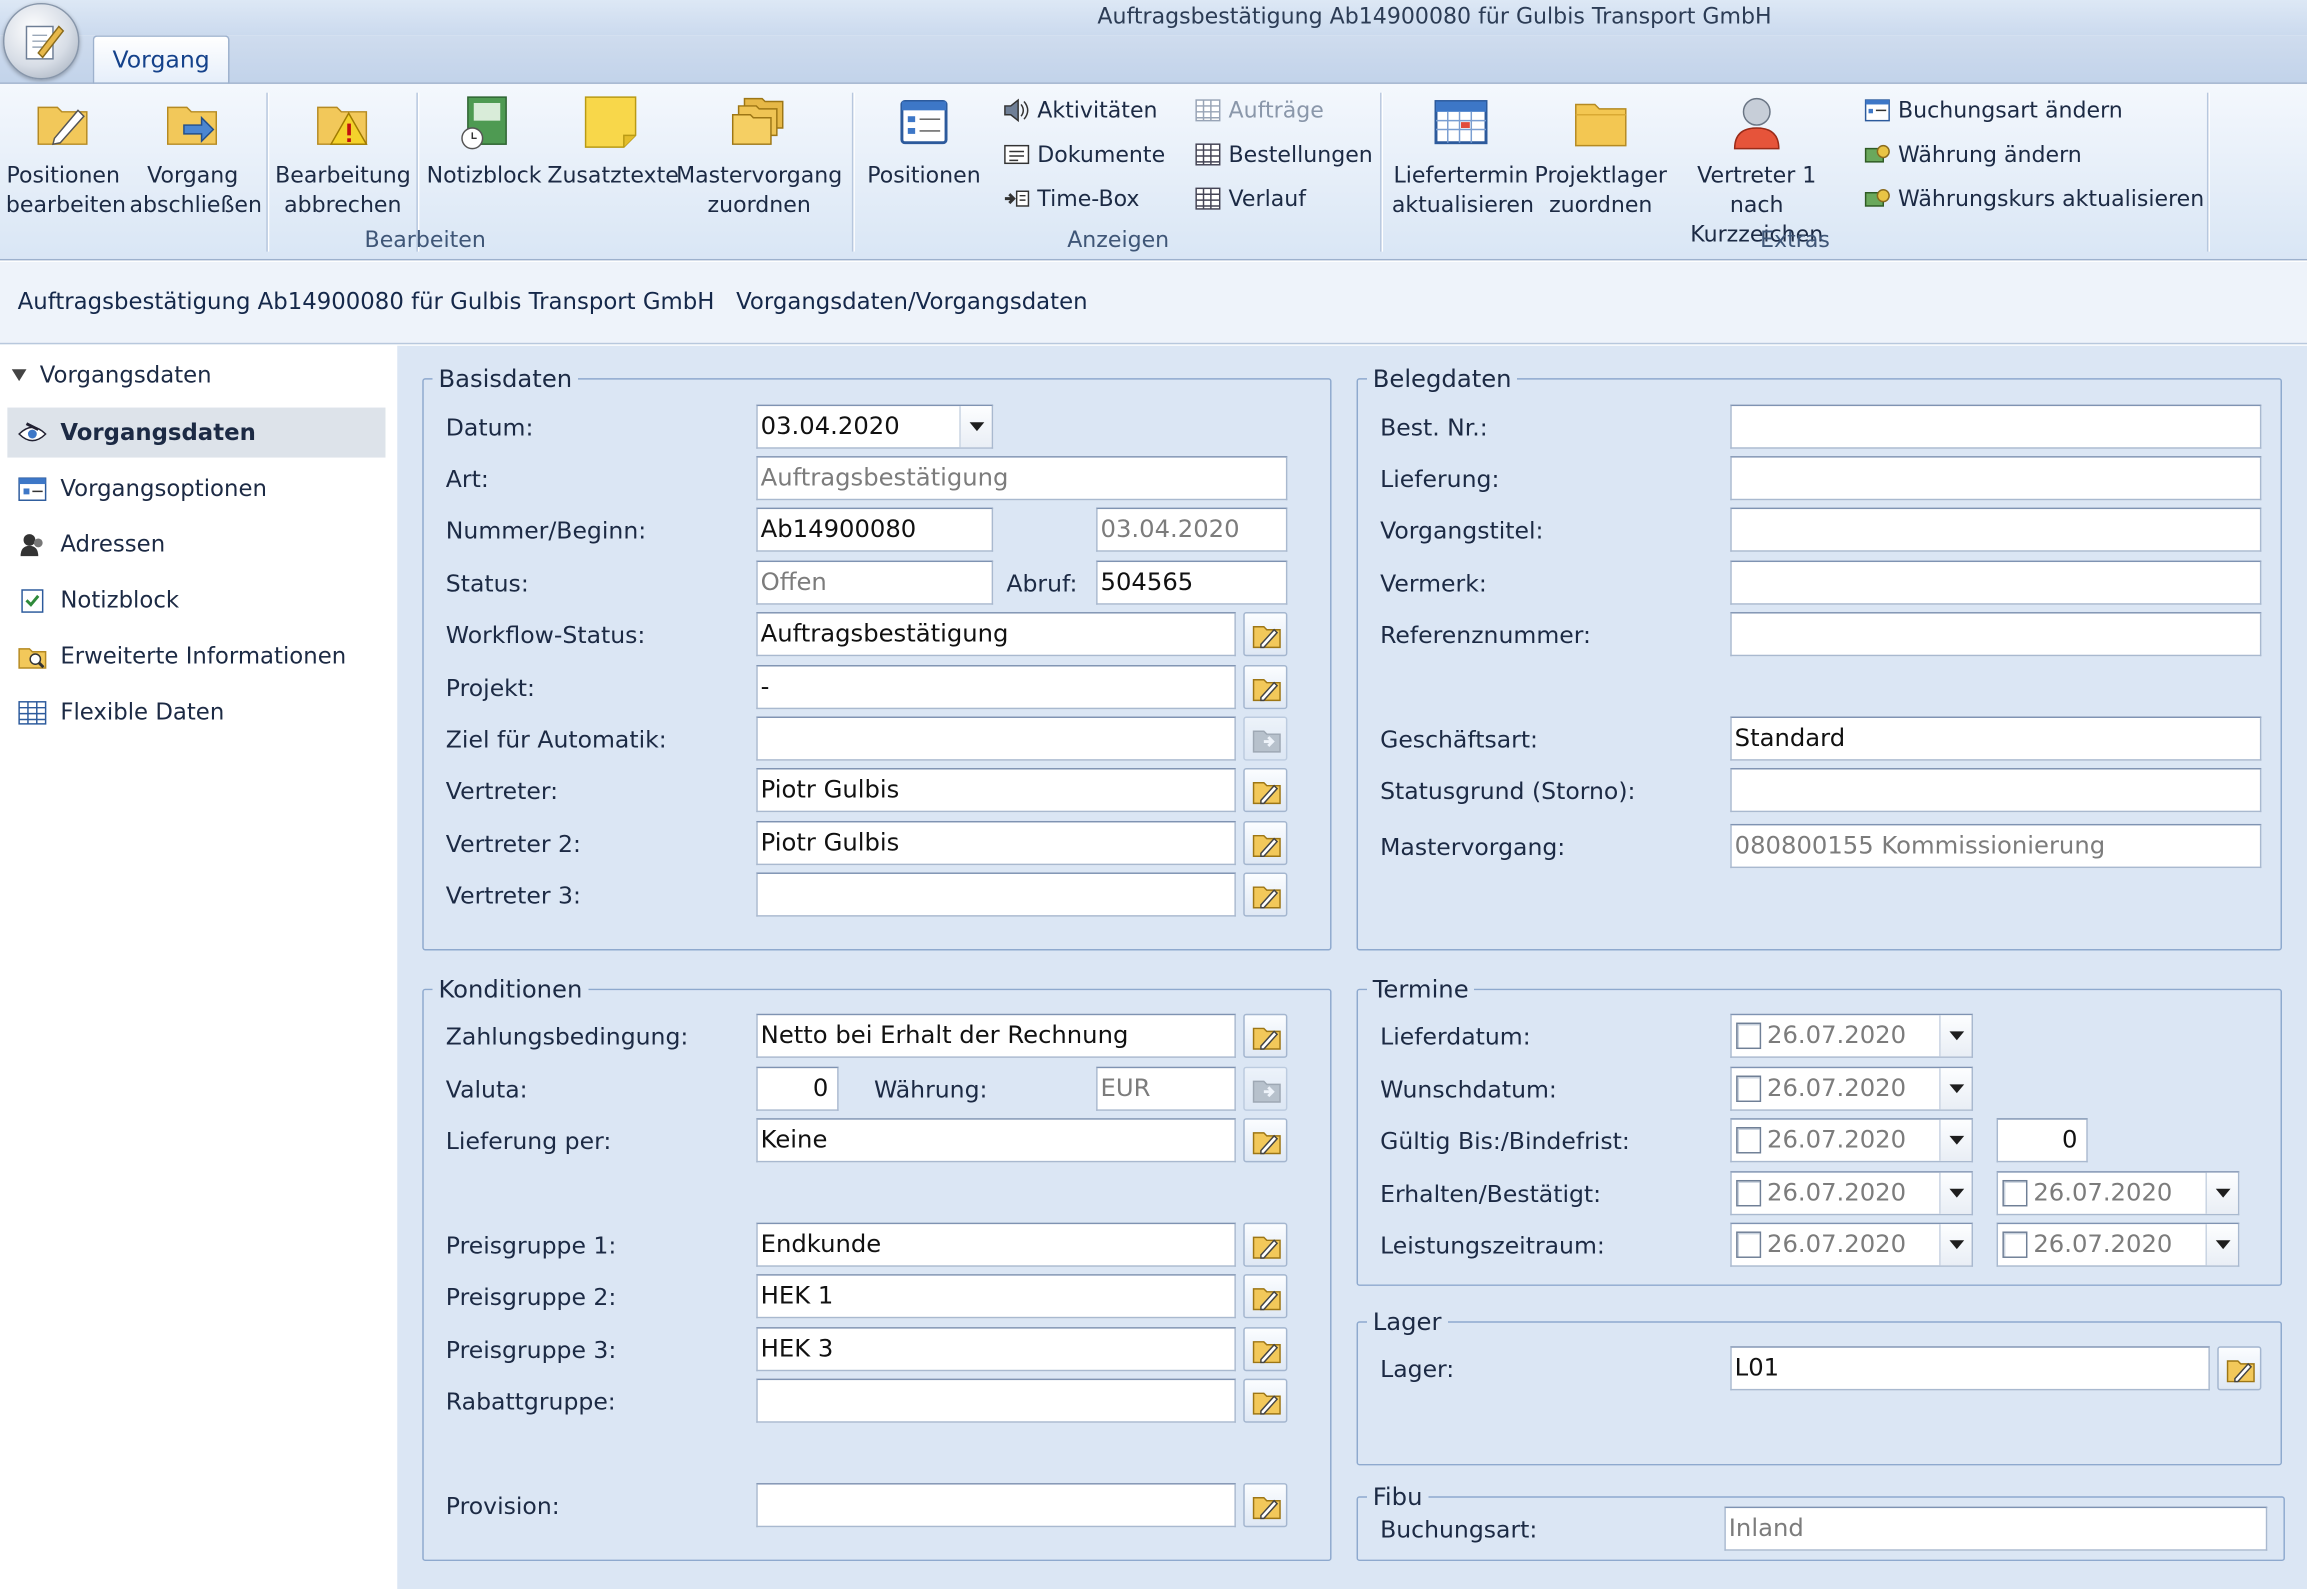 This screenshot has width=2307, height=1589. Describe the element at coordinates (1208, 198) in the screenshot. I see `grid-icon` at that location.